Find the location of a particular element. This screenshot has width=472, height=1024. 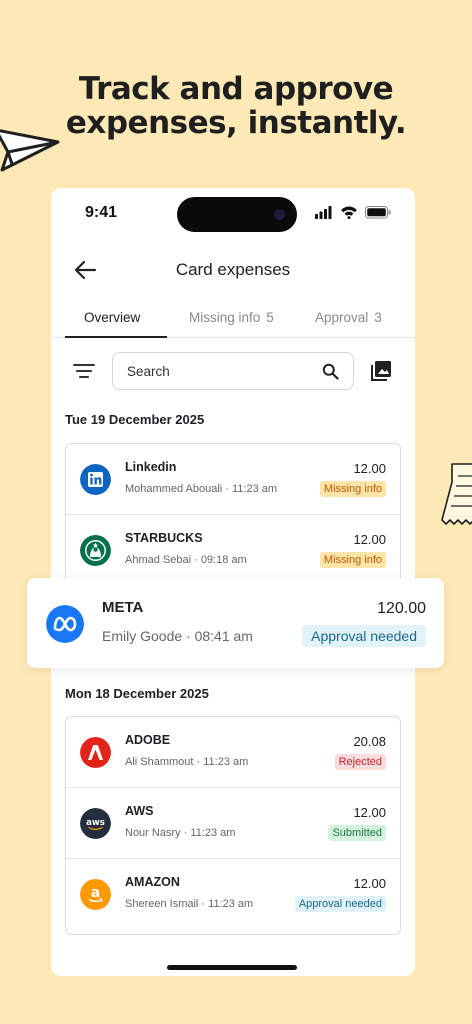

svg-text: aws is located at coordinates (95, 823).